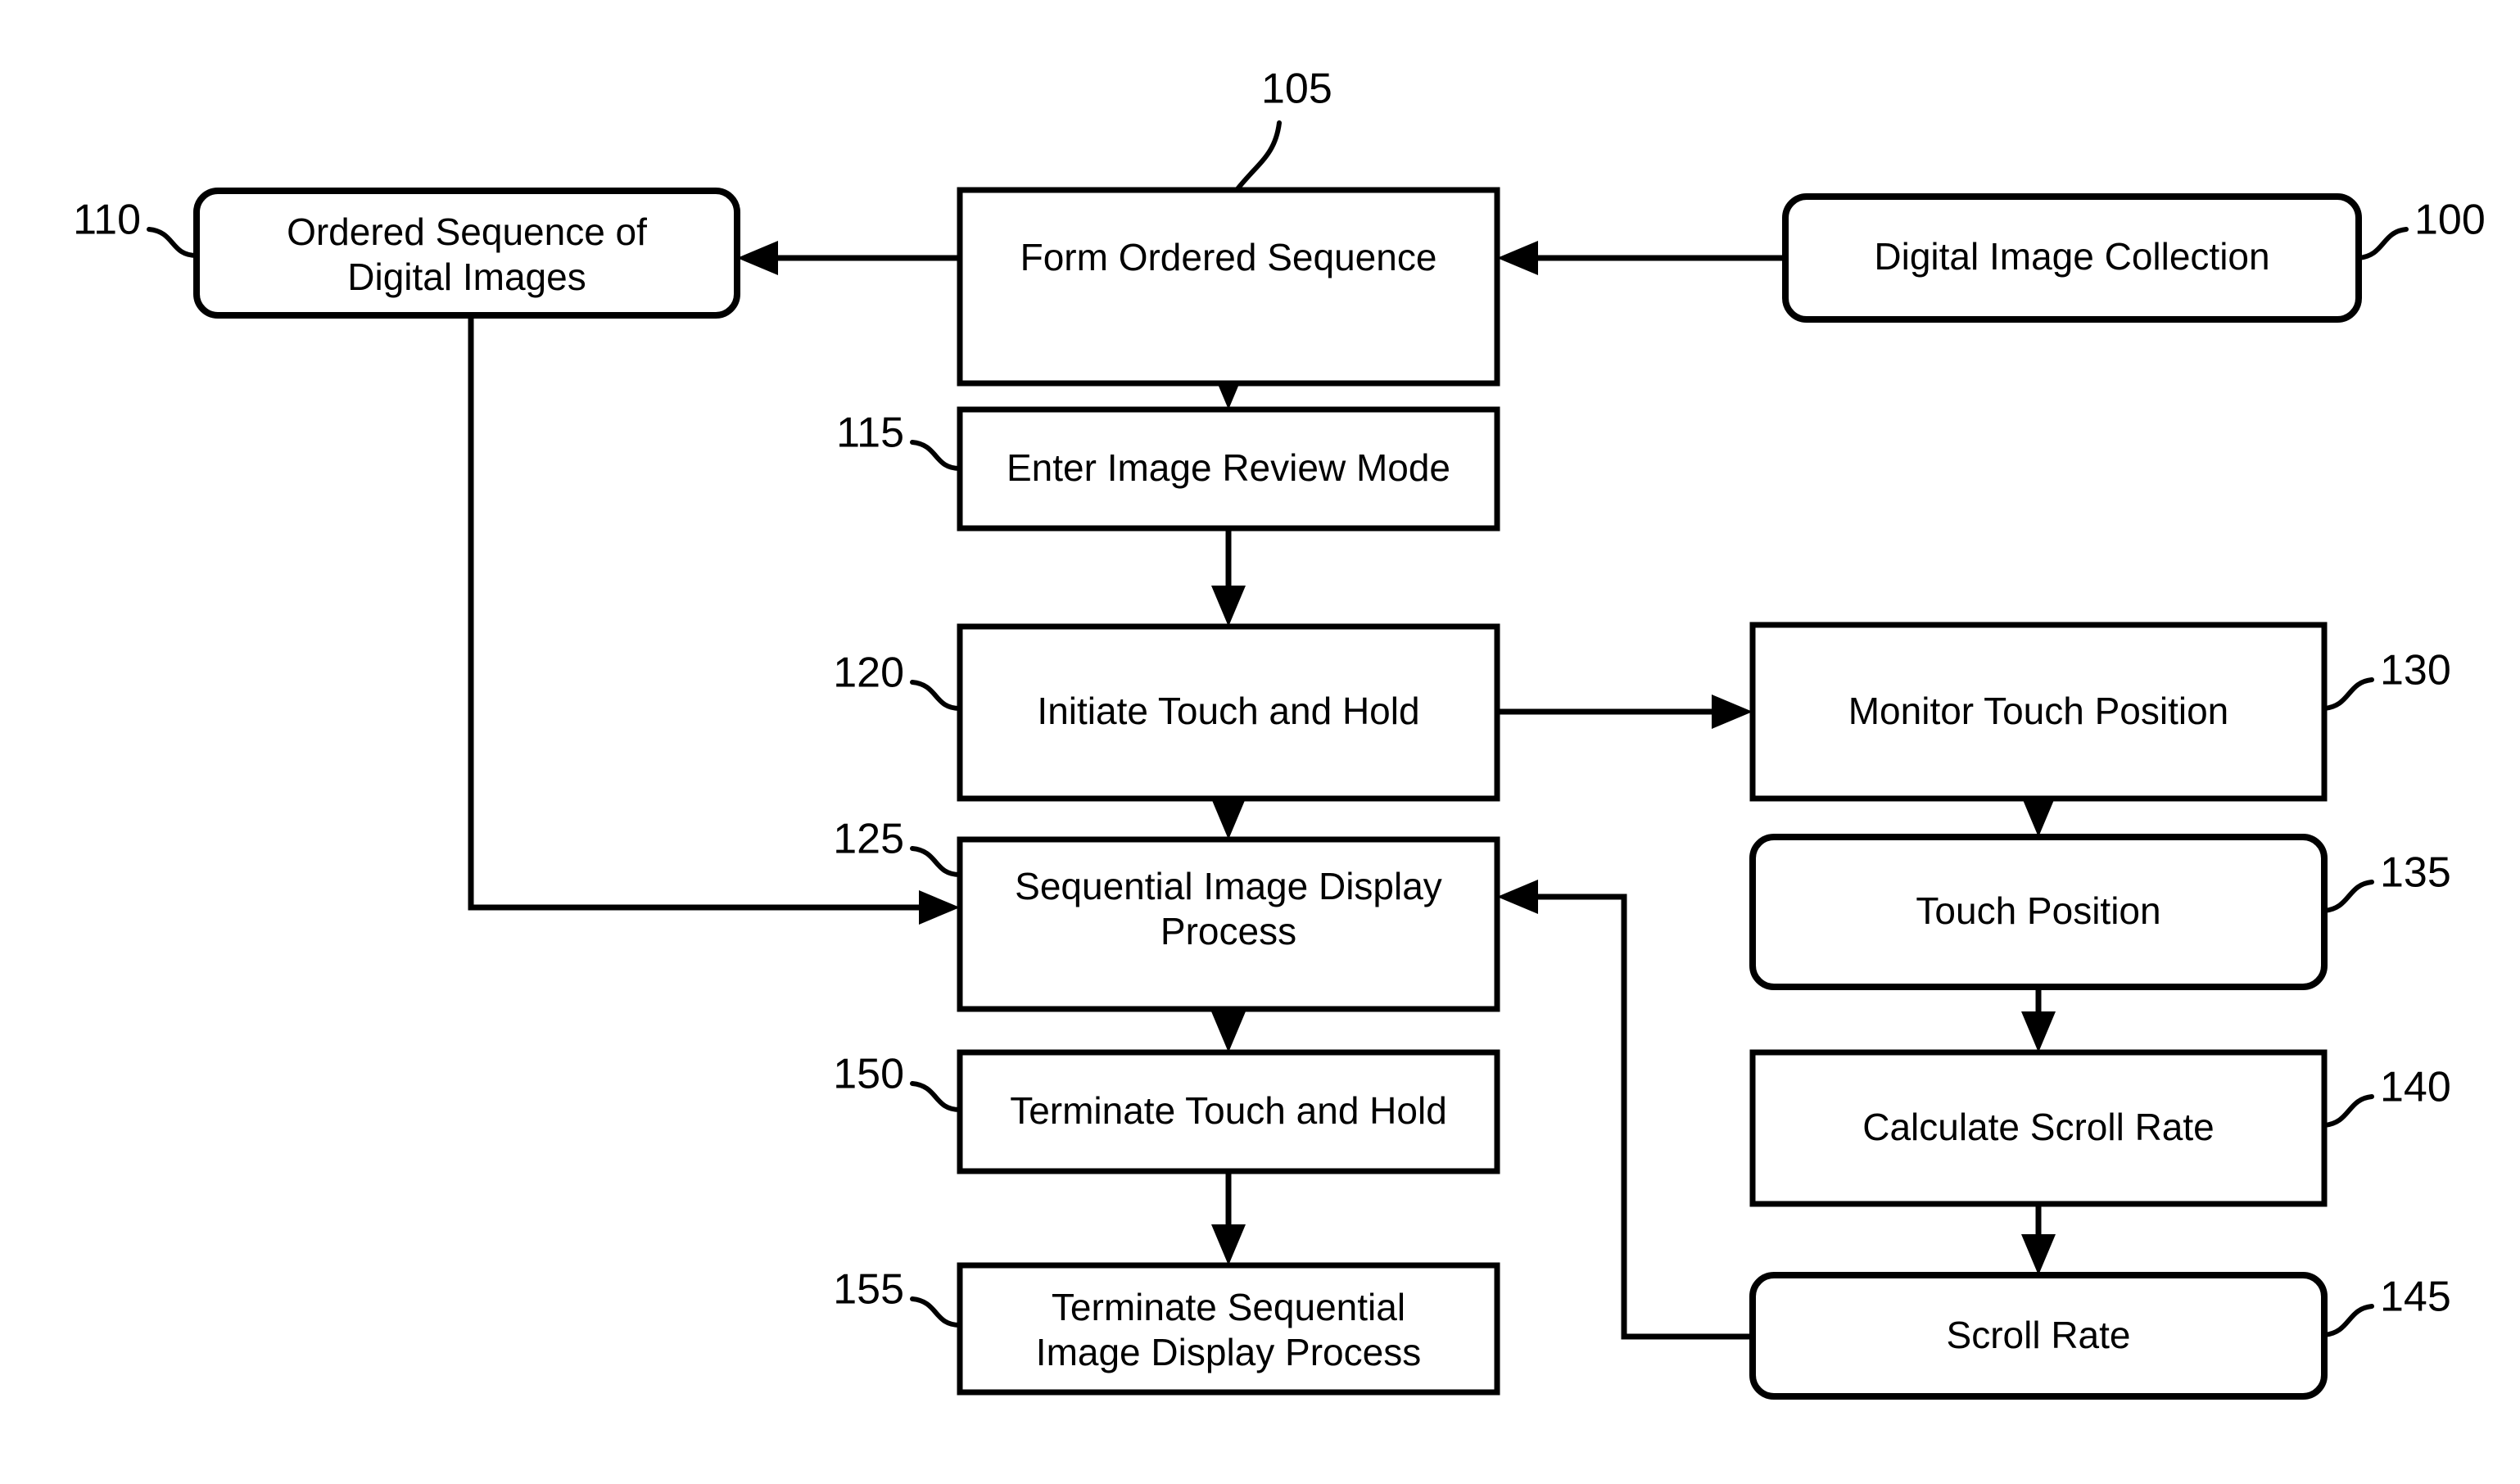 This screenshot has height=1484, width=2520. I want to click on ref-number-145: 145, so click(2415, 1297).